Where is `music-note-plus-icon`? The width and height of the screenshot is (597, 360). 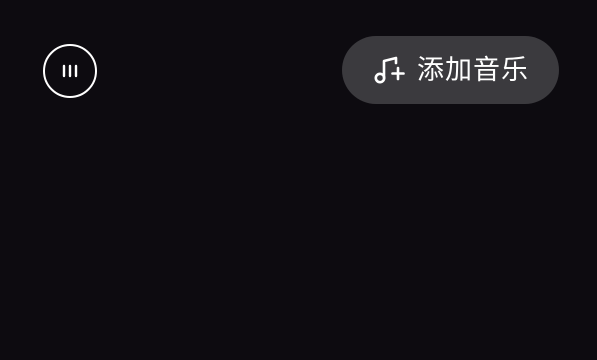 music-note-plus-icon is located at coordinates (389, 70).